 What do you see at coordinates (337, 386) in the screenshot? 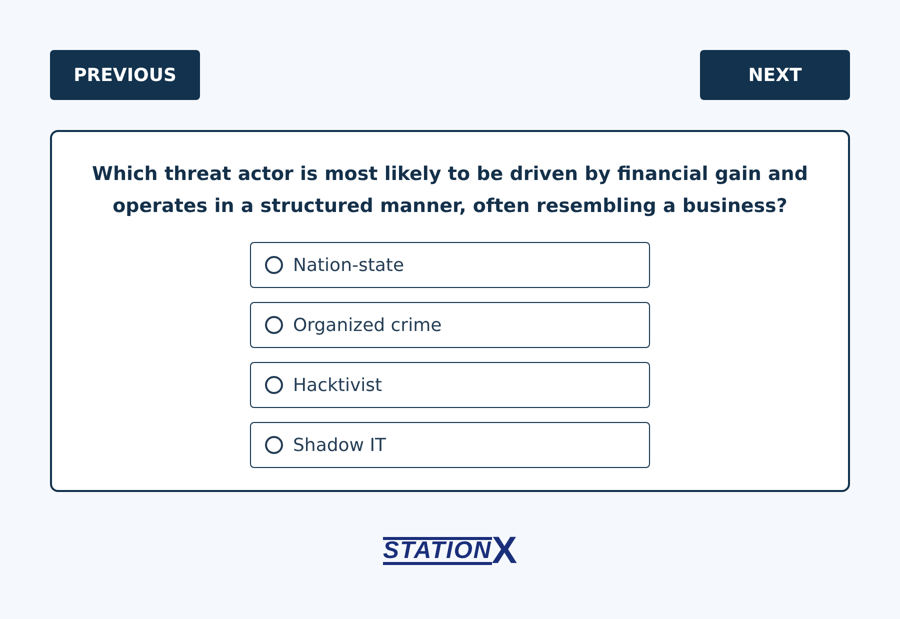
I see `option-label: Hacktivist` at bounding box center [337, 386].